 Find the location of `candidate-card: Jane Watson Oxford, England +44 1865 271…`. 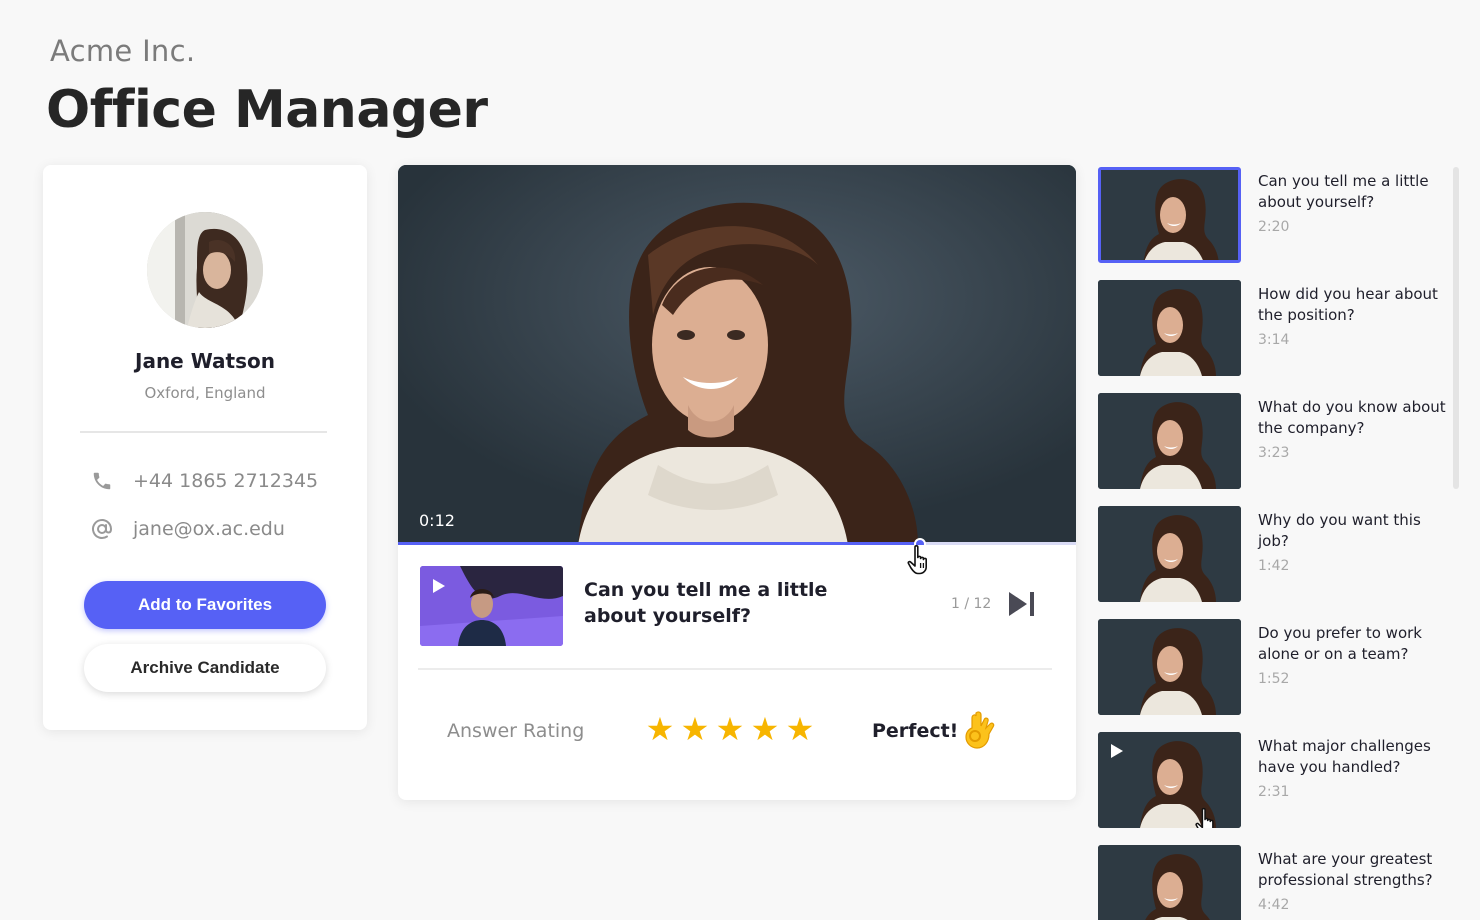

candidate-card: Jane Watson Oxford, England +44 1865 271… is located at coordinates (205, 447).